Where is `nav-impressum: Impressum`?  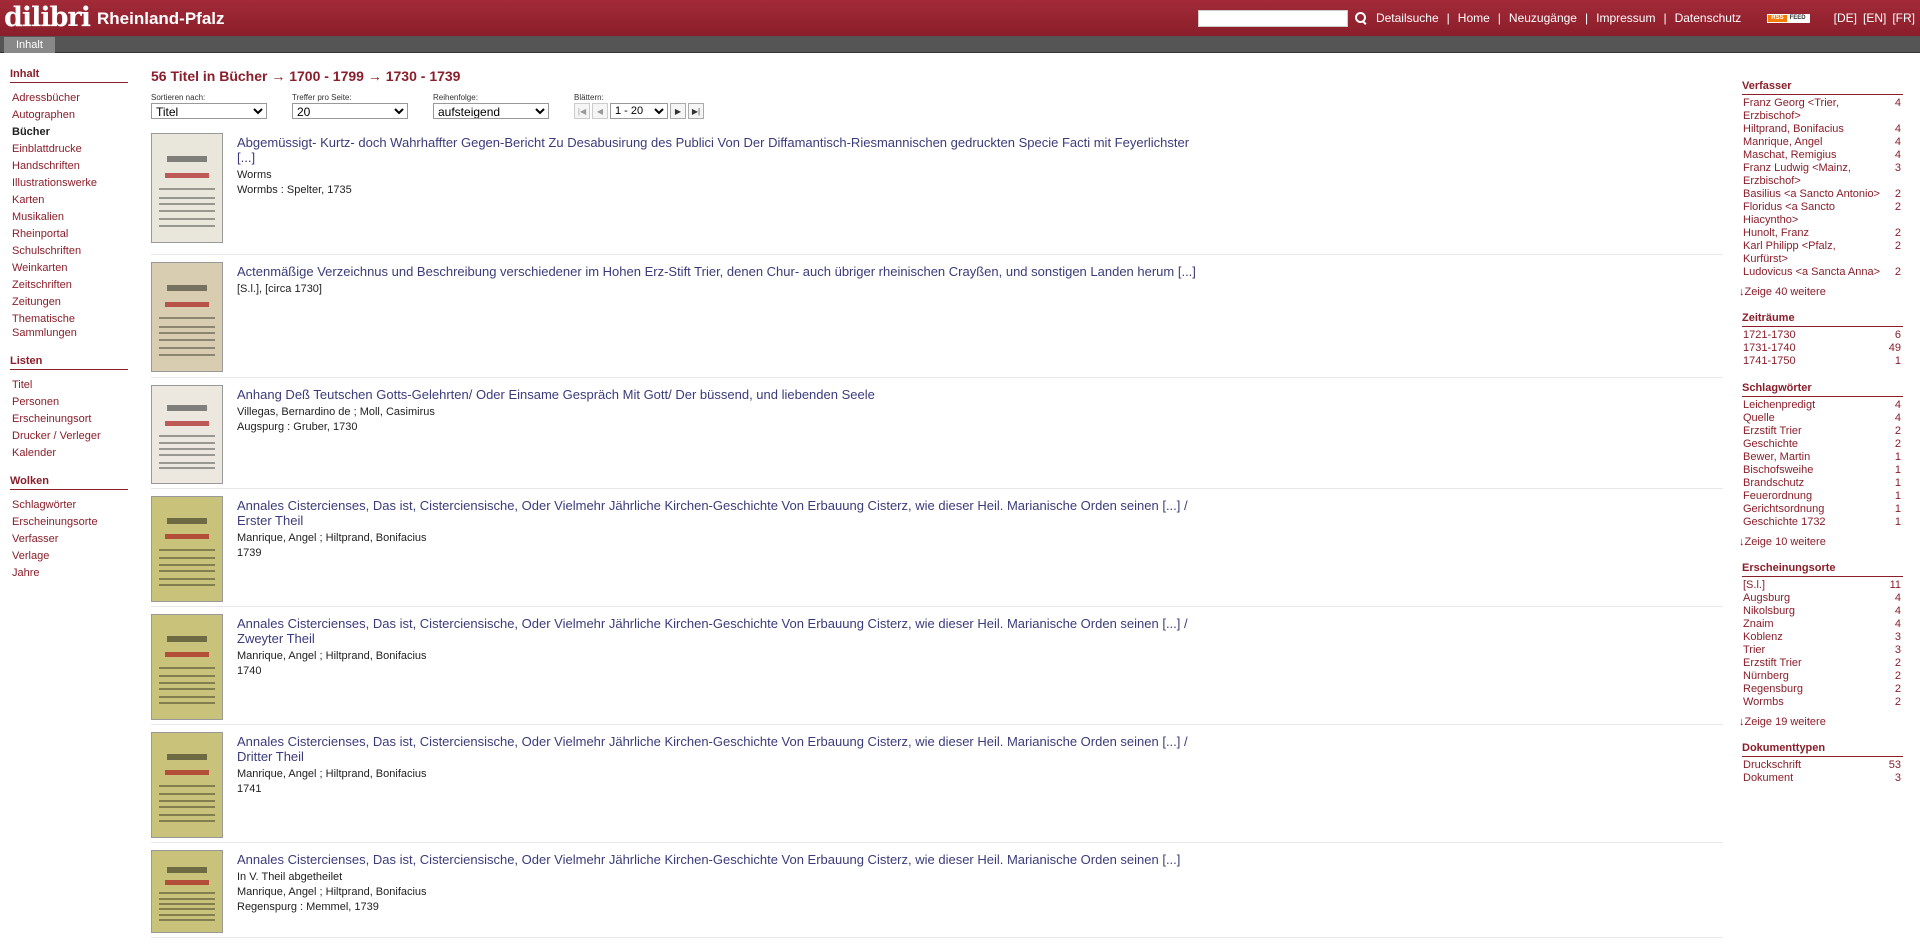
nav-impressum: Impressum is located at coordinates (1625, 18).